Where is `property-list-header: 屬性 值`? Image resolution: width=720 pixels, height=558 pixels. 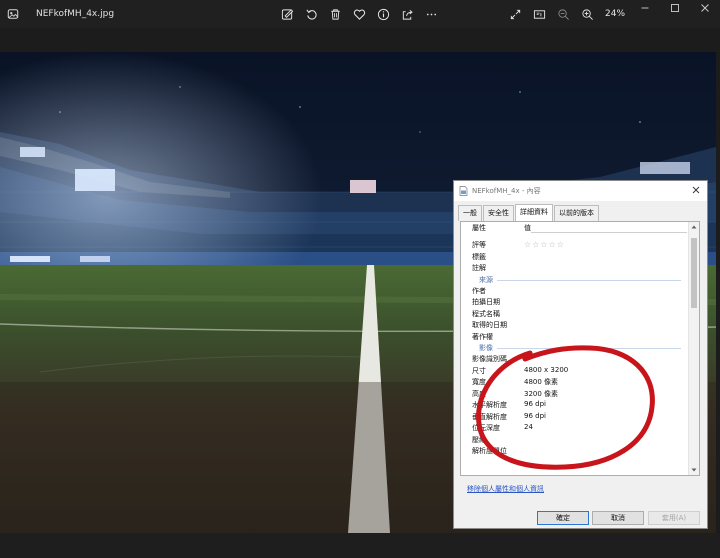 property-list-header: 屬性 值 is located at coordinates (574, 228).